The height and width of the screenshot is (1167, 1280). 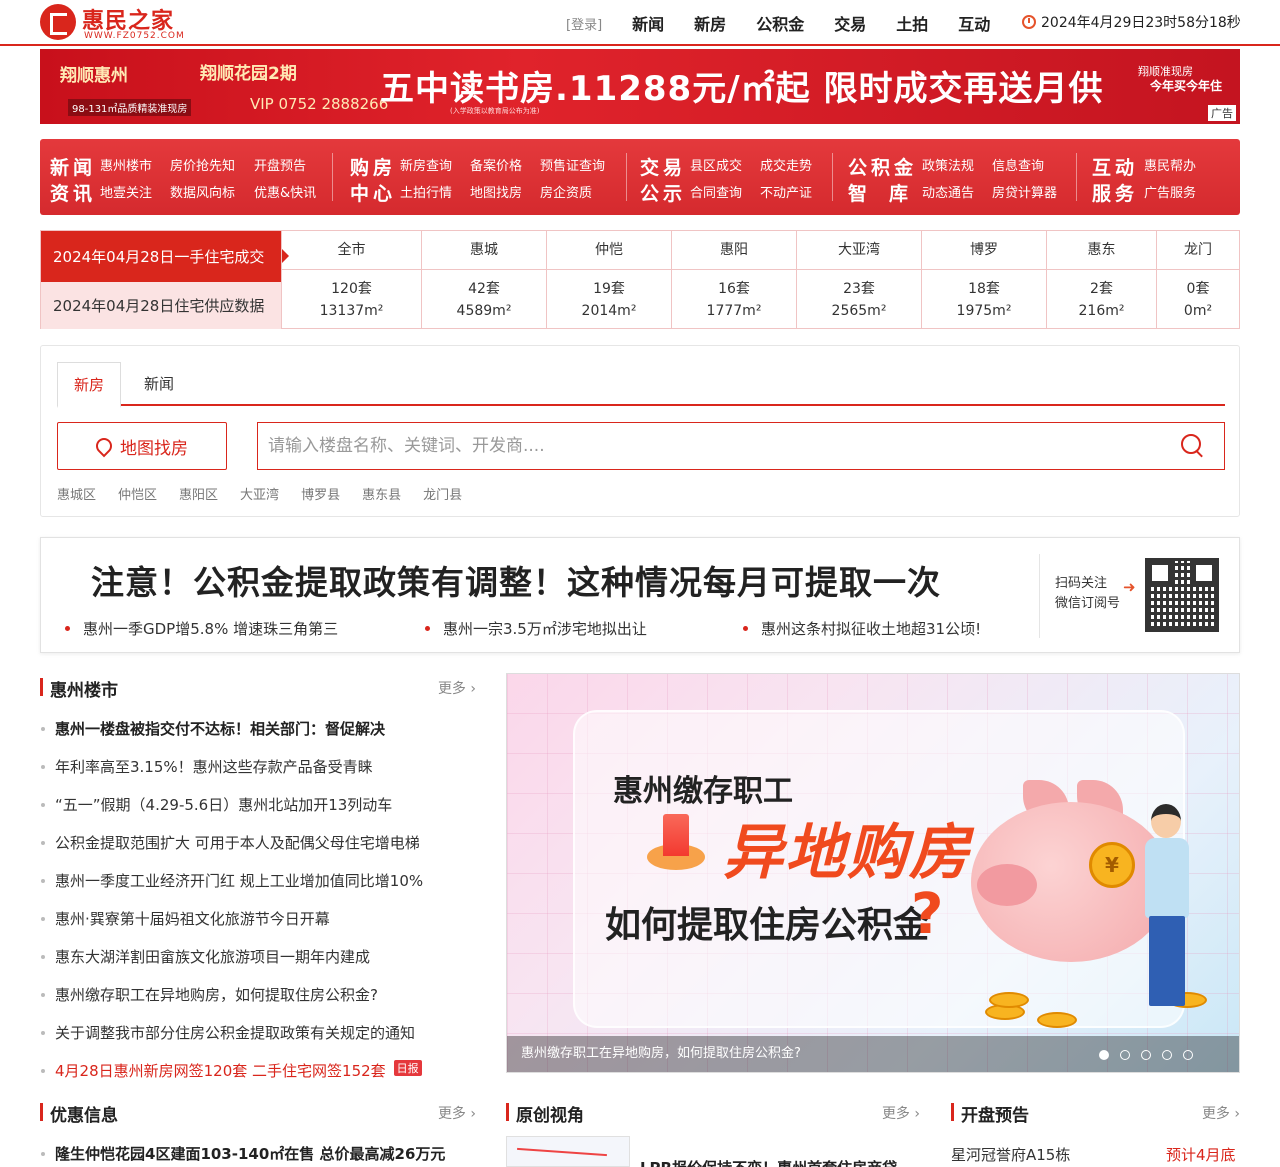 What do you see at coordinates (89, 385) in the screenshot?
I see `tab-new-homes: 新房` at bounding box center [89, 385].